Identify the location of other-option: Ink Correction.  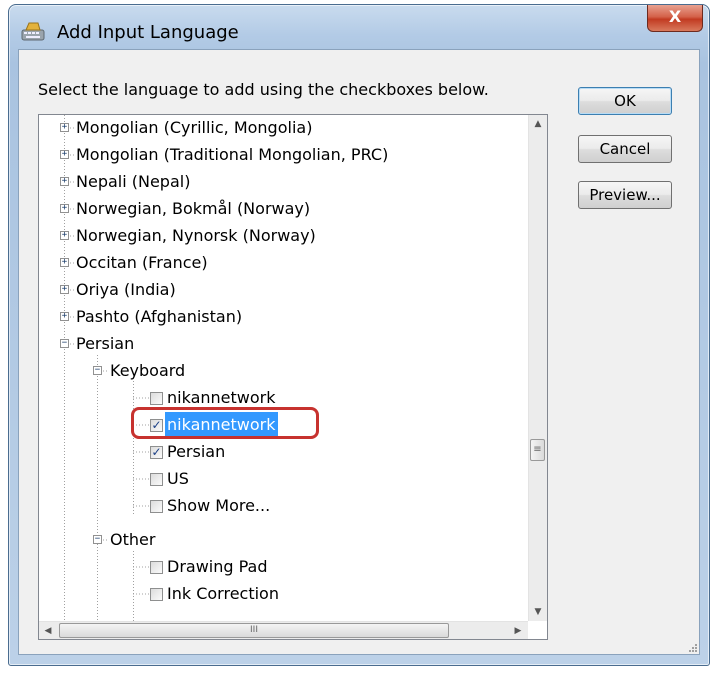
(274, 594).